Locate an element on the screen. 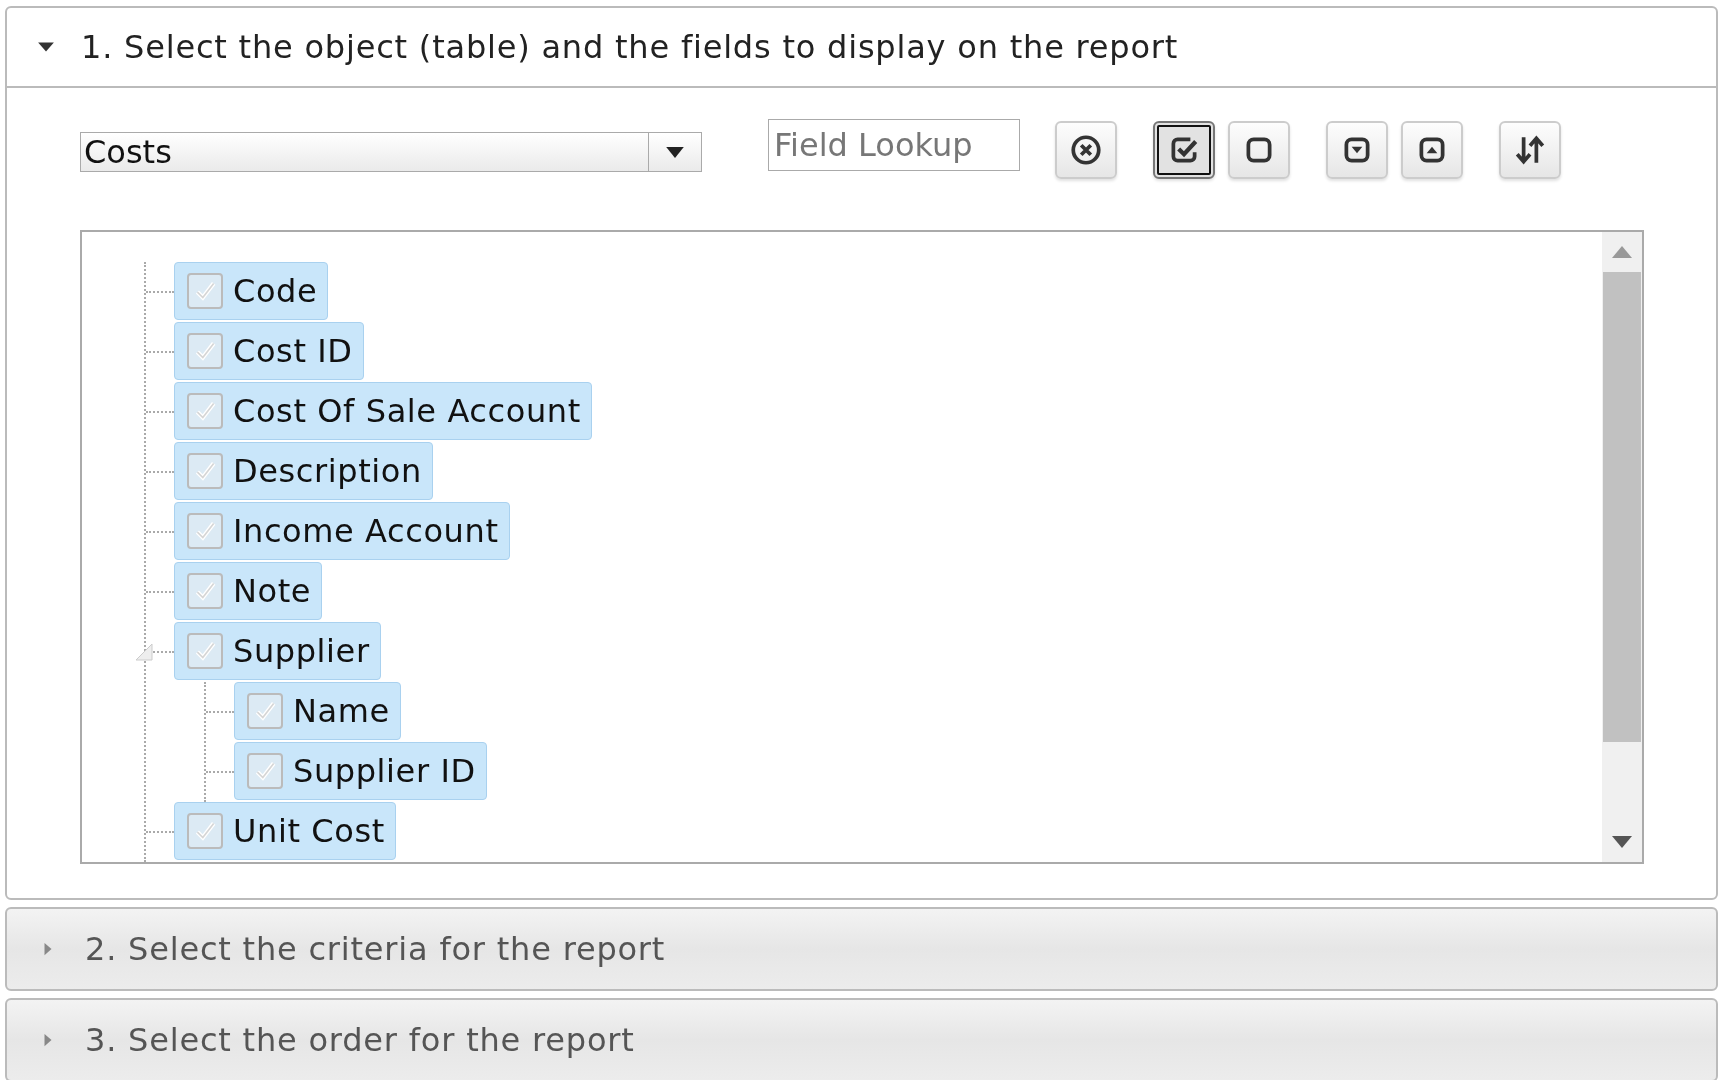 Image resolution: width=1728 pixels, height=1080 pixels. field-lookup-input: Field Lookup is located at coordinates (894, 145).